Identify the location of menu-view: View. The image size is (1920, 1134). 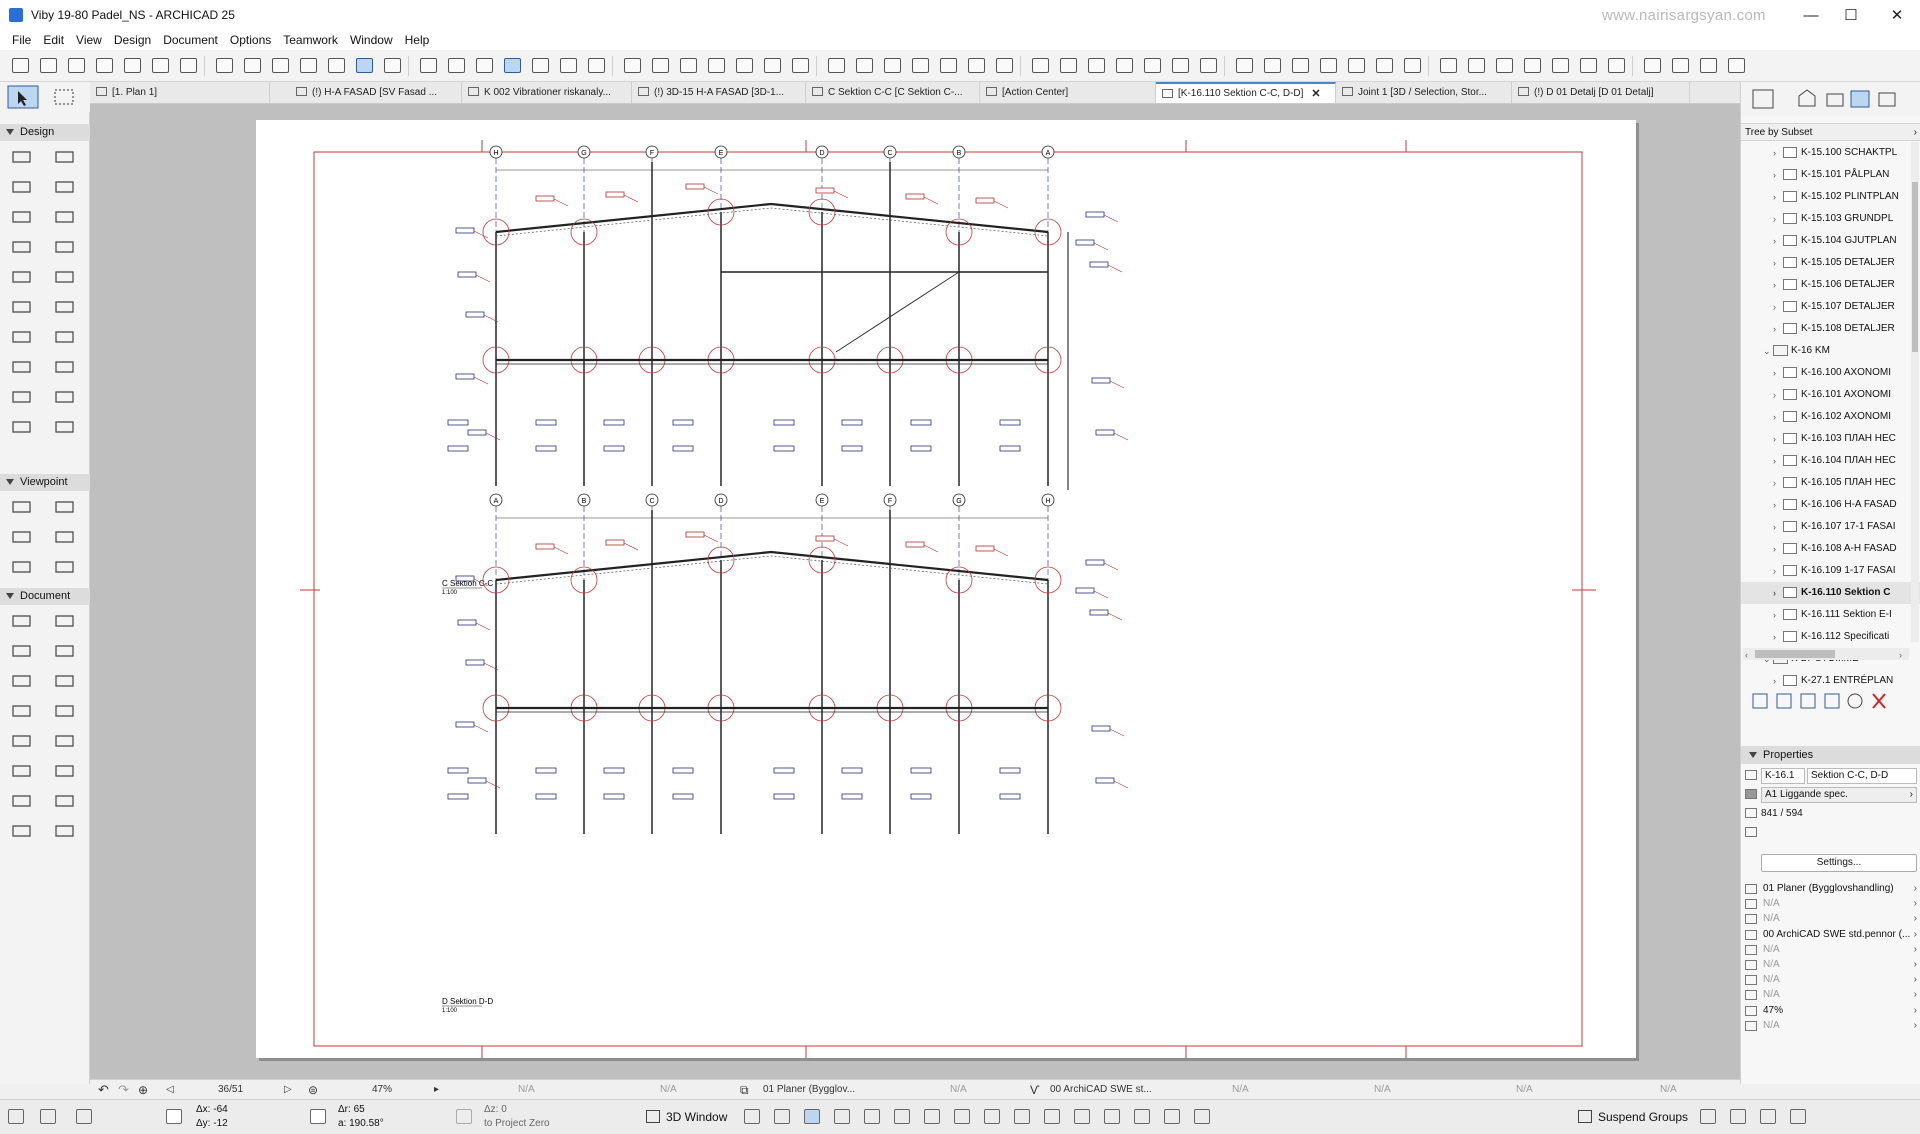
(89, 40).